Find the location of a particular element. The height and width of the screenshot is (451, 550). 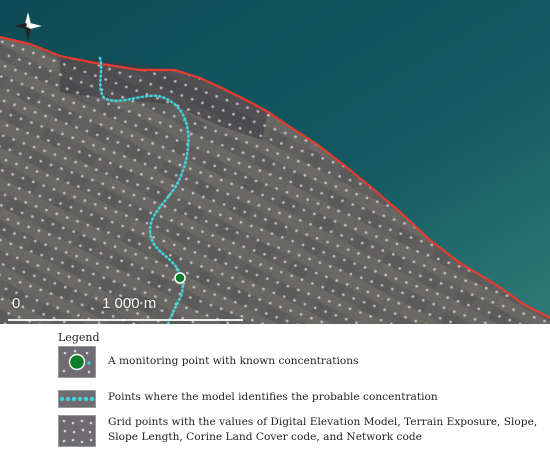

model-points-swatch-icon is located at coordinates (77, 399).